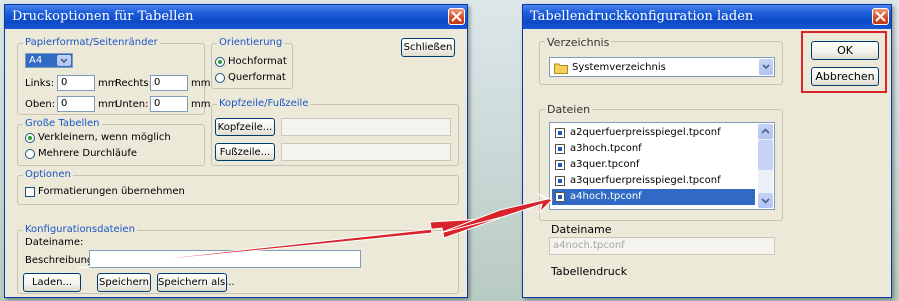  What do you see at coordinates (315, 231) in the screenshot?
I see `annotation-arrow` at bounding box center [315, 231].